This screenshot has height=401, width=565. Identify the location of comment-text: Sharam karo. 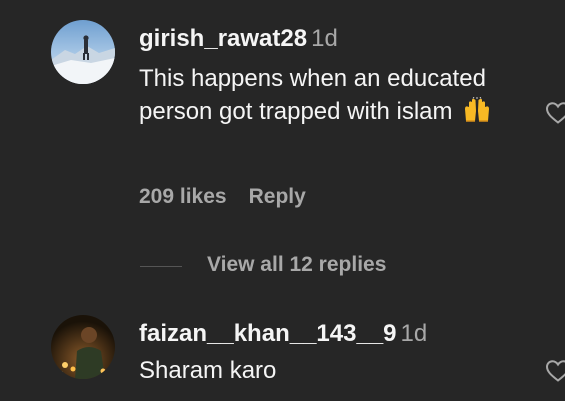
(339, 370).